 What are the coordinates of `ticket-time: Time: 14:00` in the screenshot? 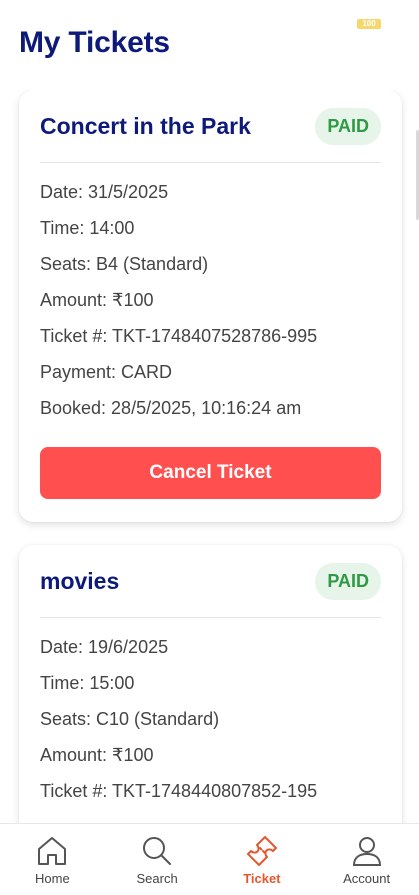 It's located at (87, 228).